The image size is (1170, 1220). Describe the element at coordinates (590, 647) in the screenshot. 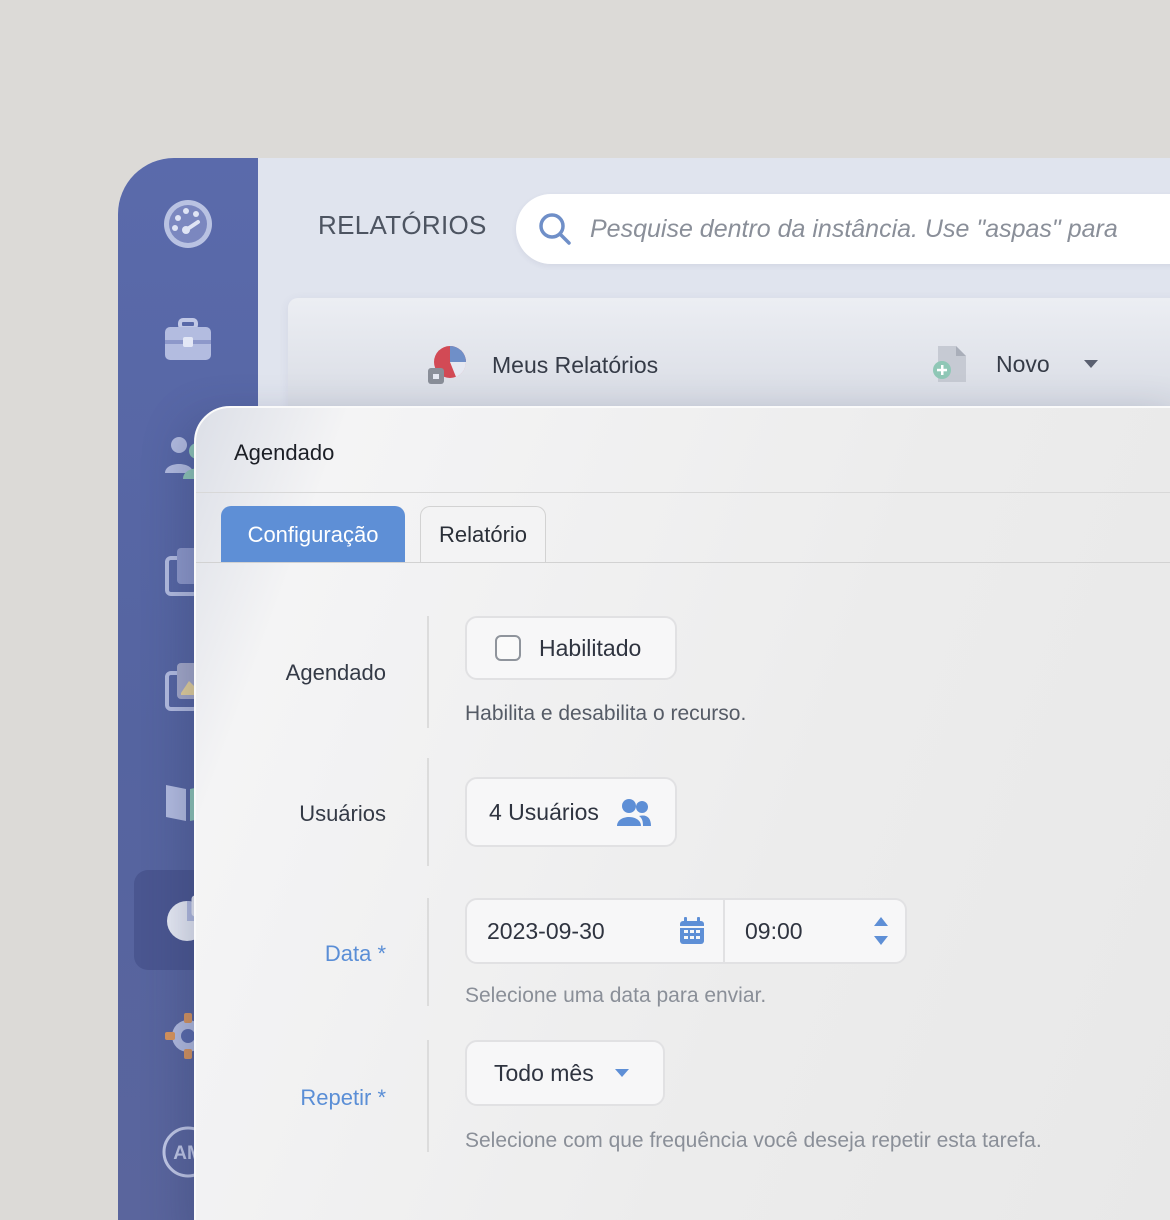

I see `enabled-label: Habilitado` at that location.